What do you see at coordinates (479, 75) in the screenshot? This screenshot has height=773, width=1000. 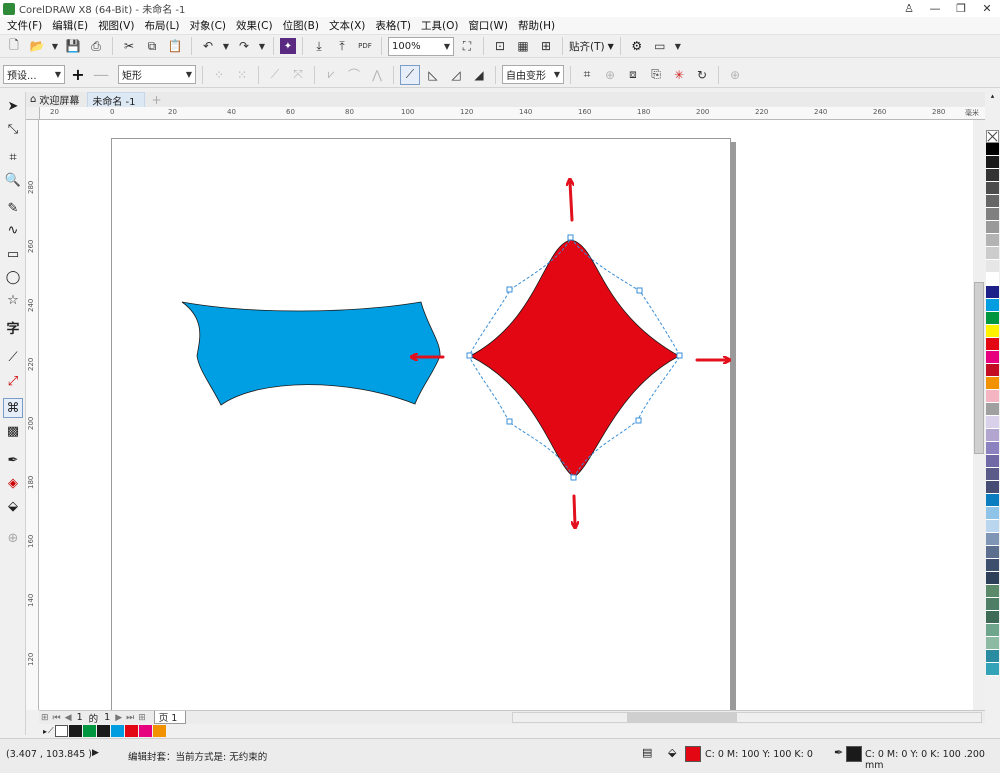 I see `envelope-double-arc-icon: ◢` at bounding box center [479, 75].